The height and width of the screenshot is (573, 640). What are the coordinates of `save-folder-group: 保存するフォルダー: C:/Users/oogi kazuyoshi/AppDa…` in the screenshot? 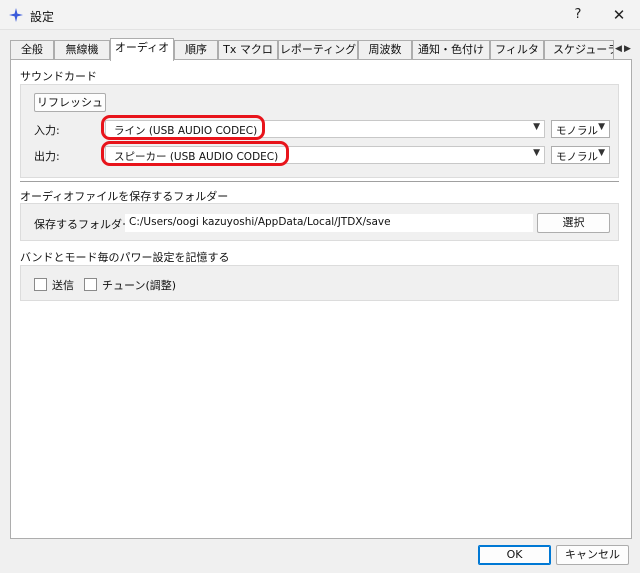 It's located at (319, 222).